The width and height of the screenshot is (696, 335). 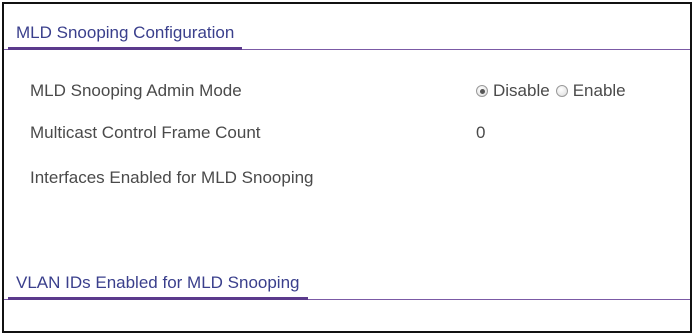 I want to click on frame-count-row: Multicast Control Frame Count 0, so click(x=347, y=133).